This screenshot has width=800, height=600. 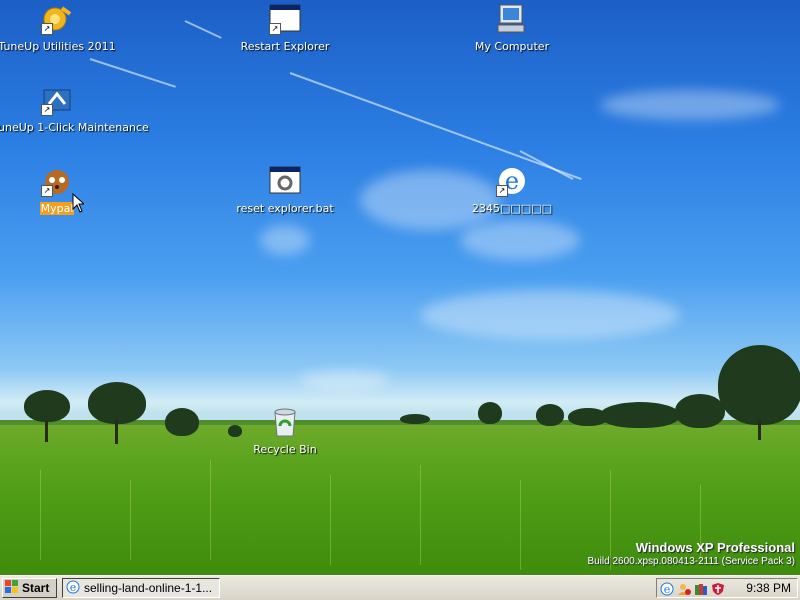 I want to click on desktop-icon-label: TuneUp Utilities 2011, so click(x=58, y=46).